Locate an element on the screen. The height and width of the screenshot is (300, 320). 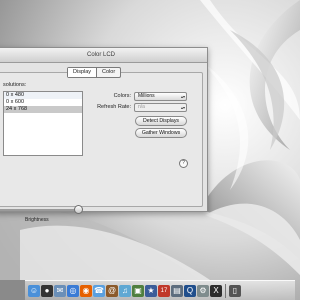
itunes-icon: ♫ is located at coordinates (125, 290).